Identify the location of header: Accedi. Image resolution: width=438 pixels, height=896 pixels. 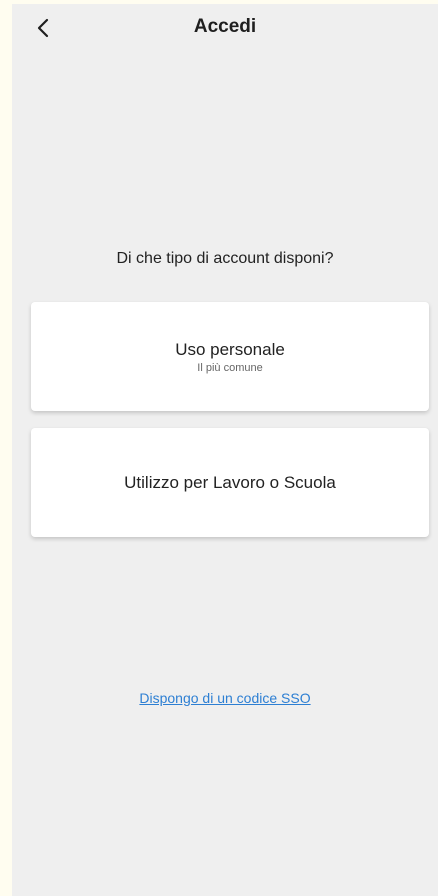
(225, 28).